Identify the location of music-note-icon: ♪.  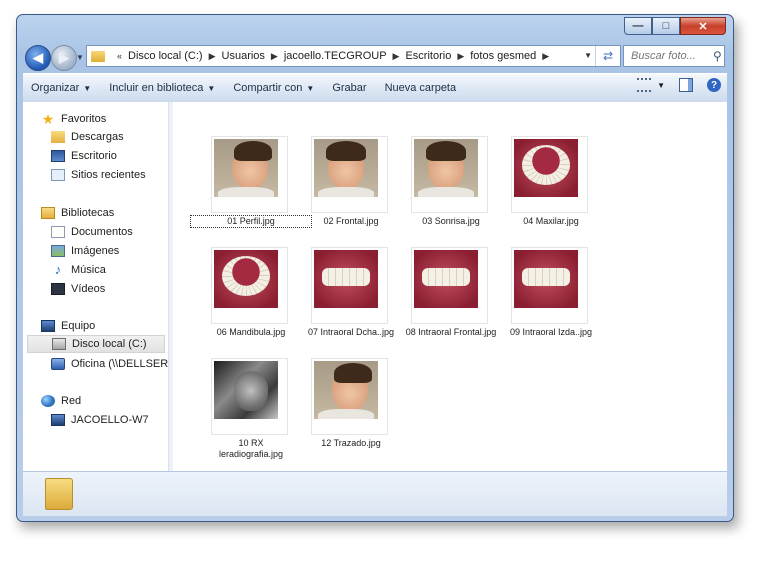
(58, 269).